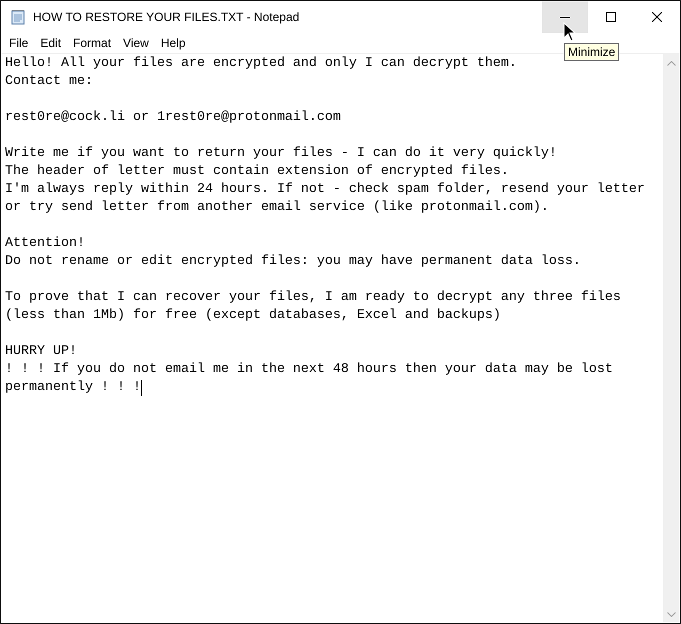  What do you see at coordinates (173, 118) in the screenshot?
I see `text-line: rest0re@cock.li or 1rest0re@protonmail.com` at bounding box center [173, 118].